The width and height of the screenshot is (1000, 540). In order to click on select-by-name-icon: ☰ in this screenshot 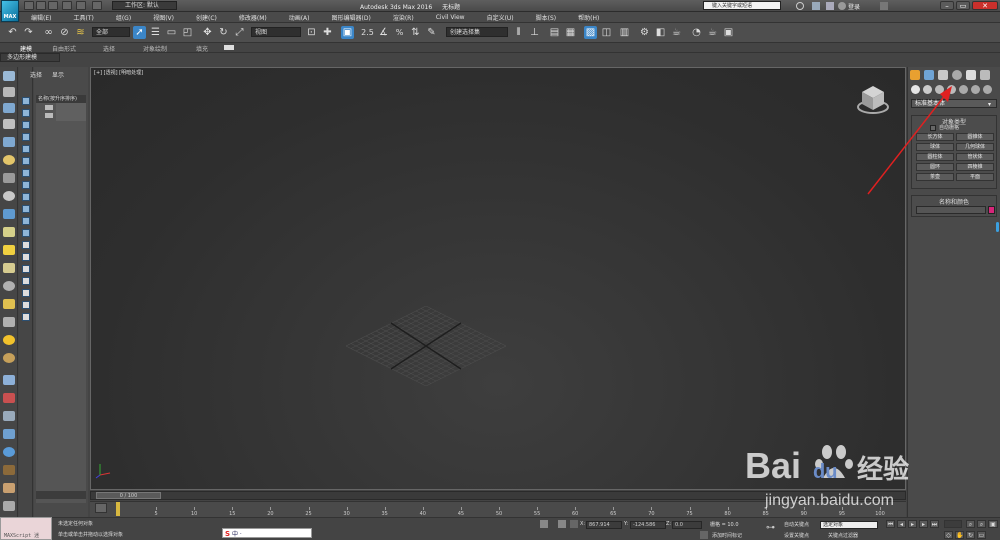, I will do `click(155, 32)`.